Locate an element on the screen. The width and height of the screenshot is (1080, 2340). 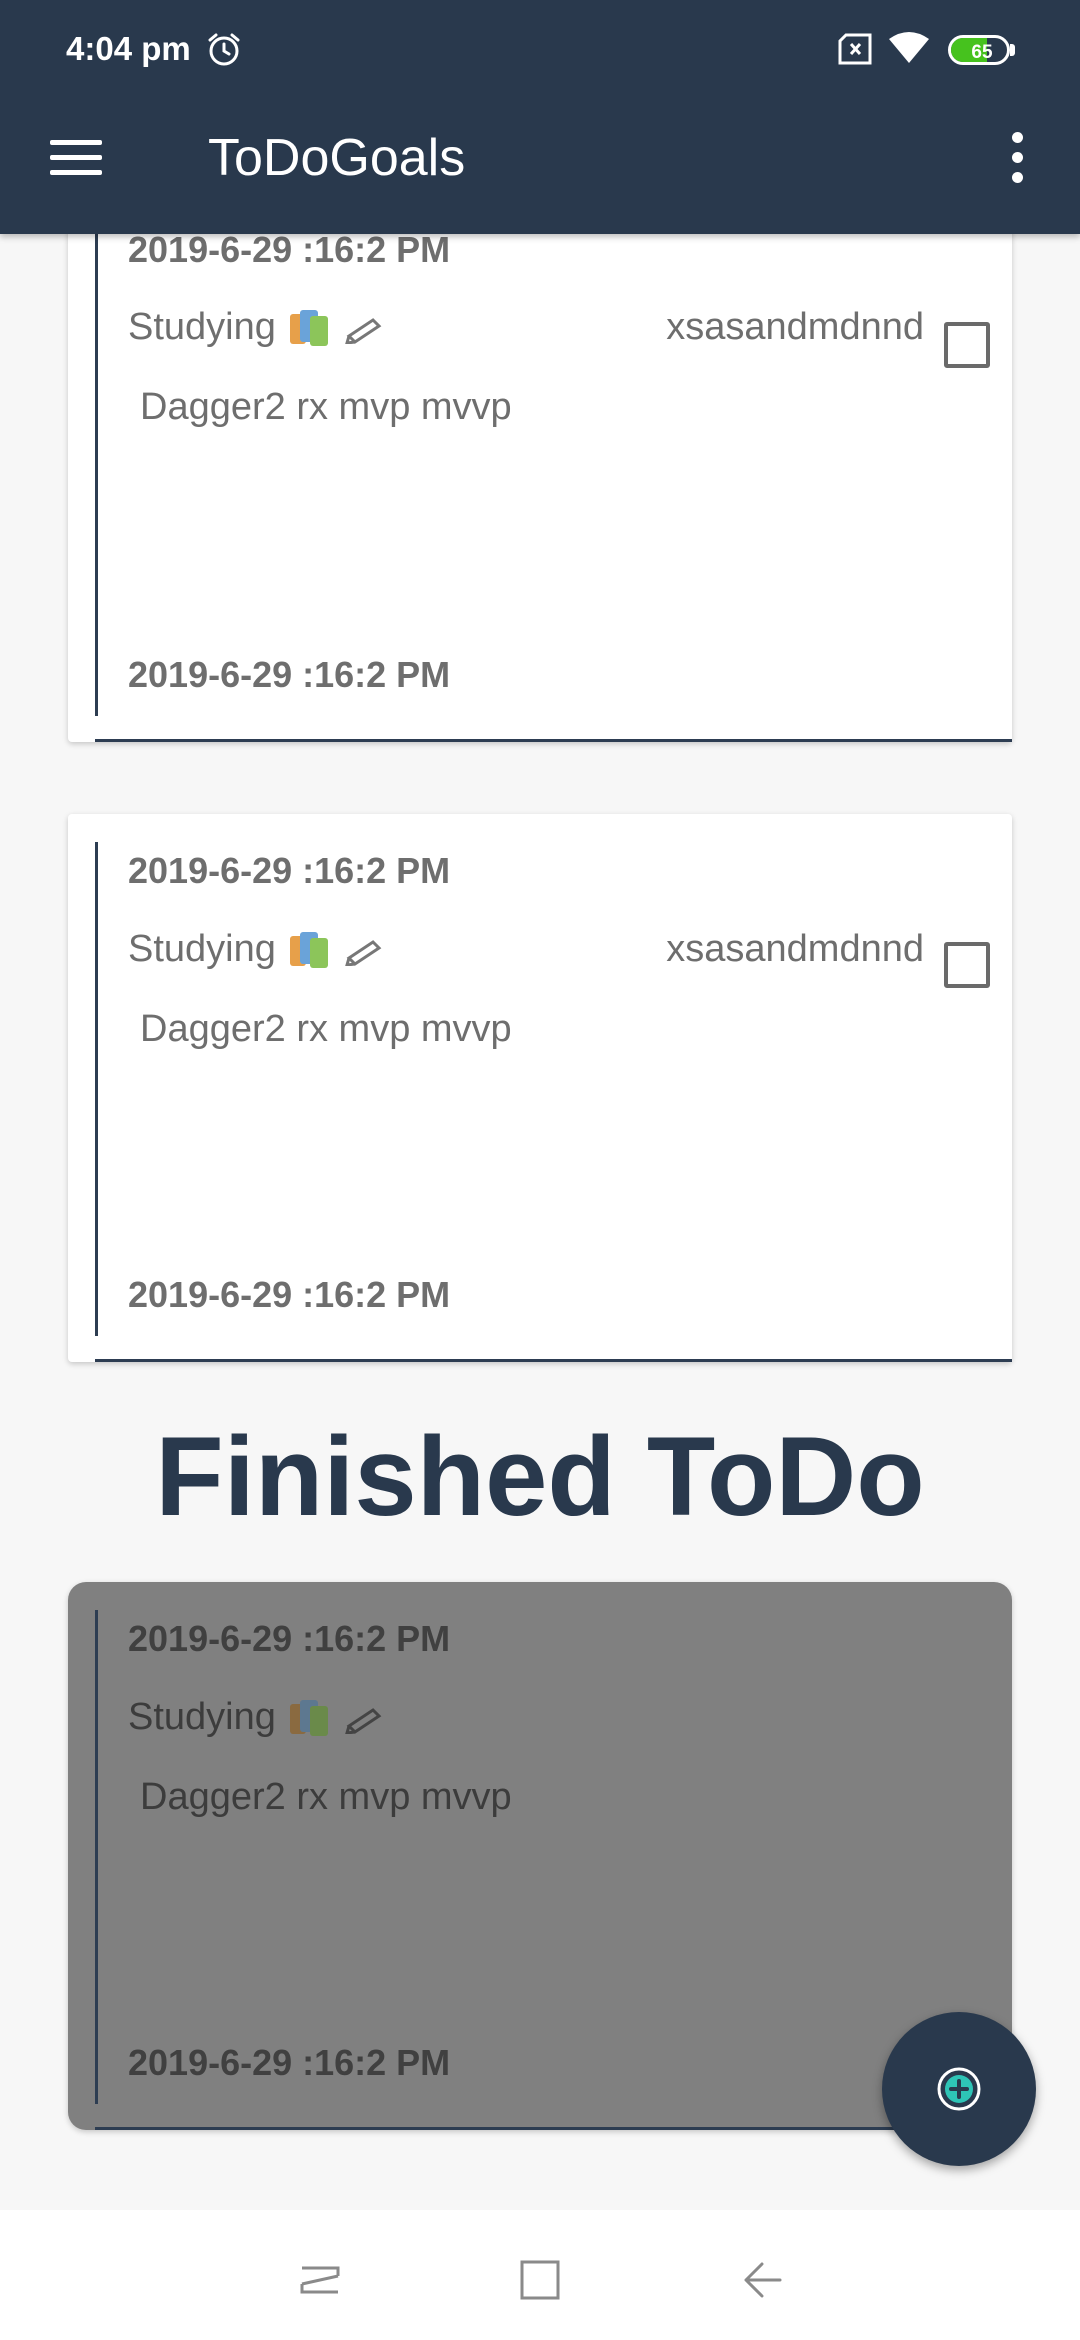
battery-level: 65 is located at coordinates (982, 52).